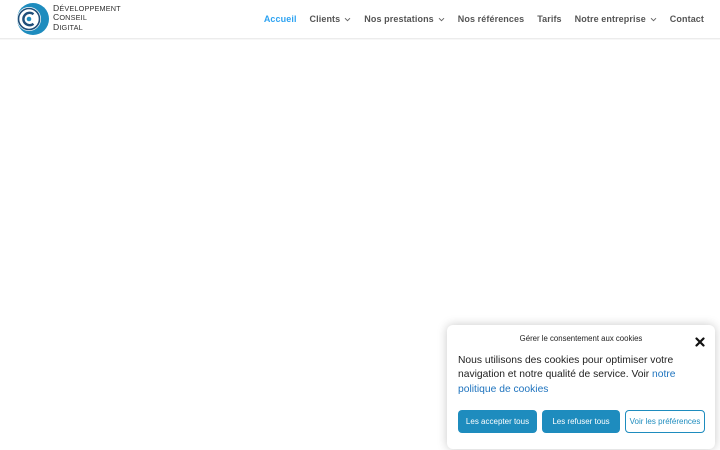 The image size is (720, 450). I want to click on nav-item-tarifs: Tarifs, so click(549, 19).